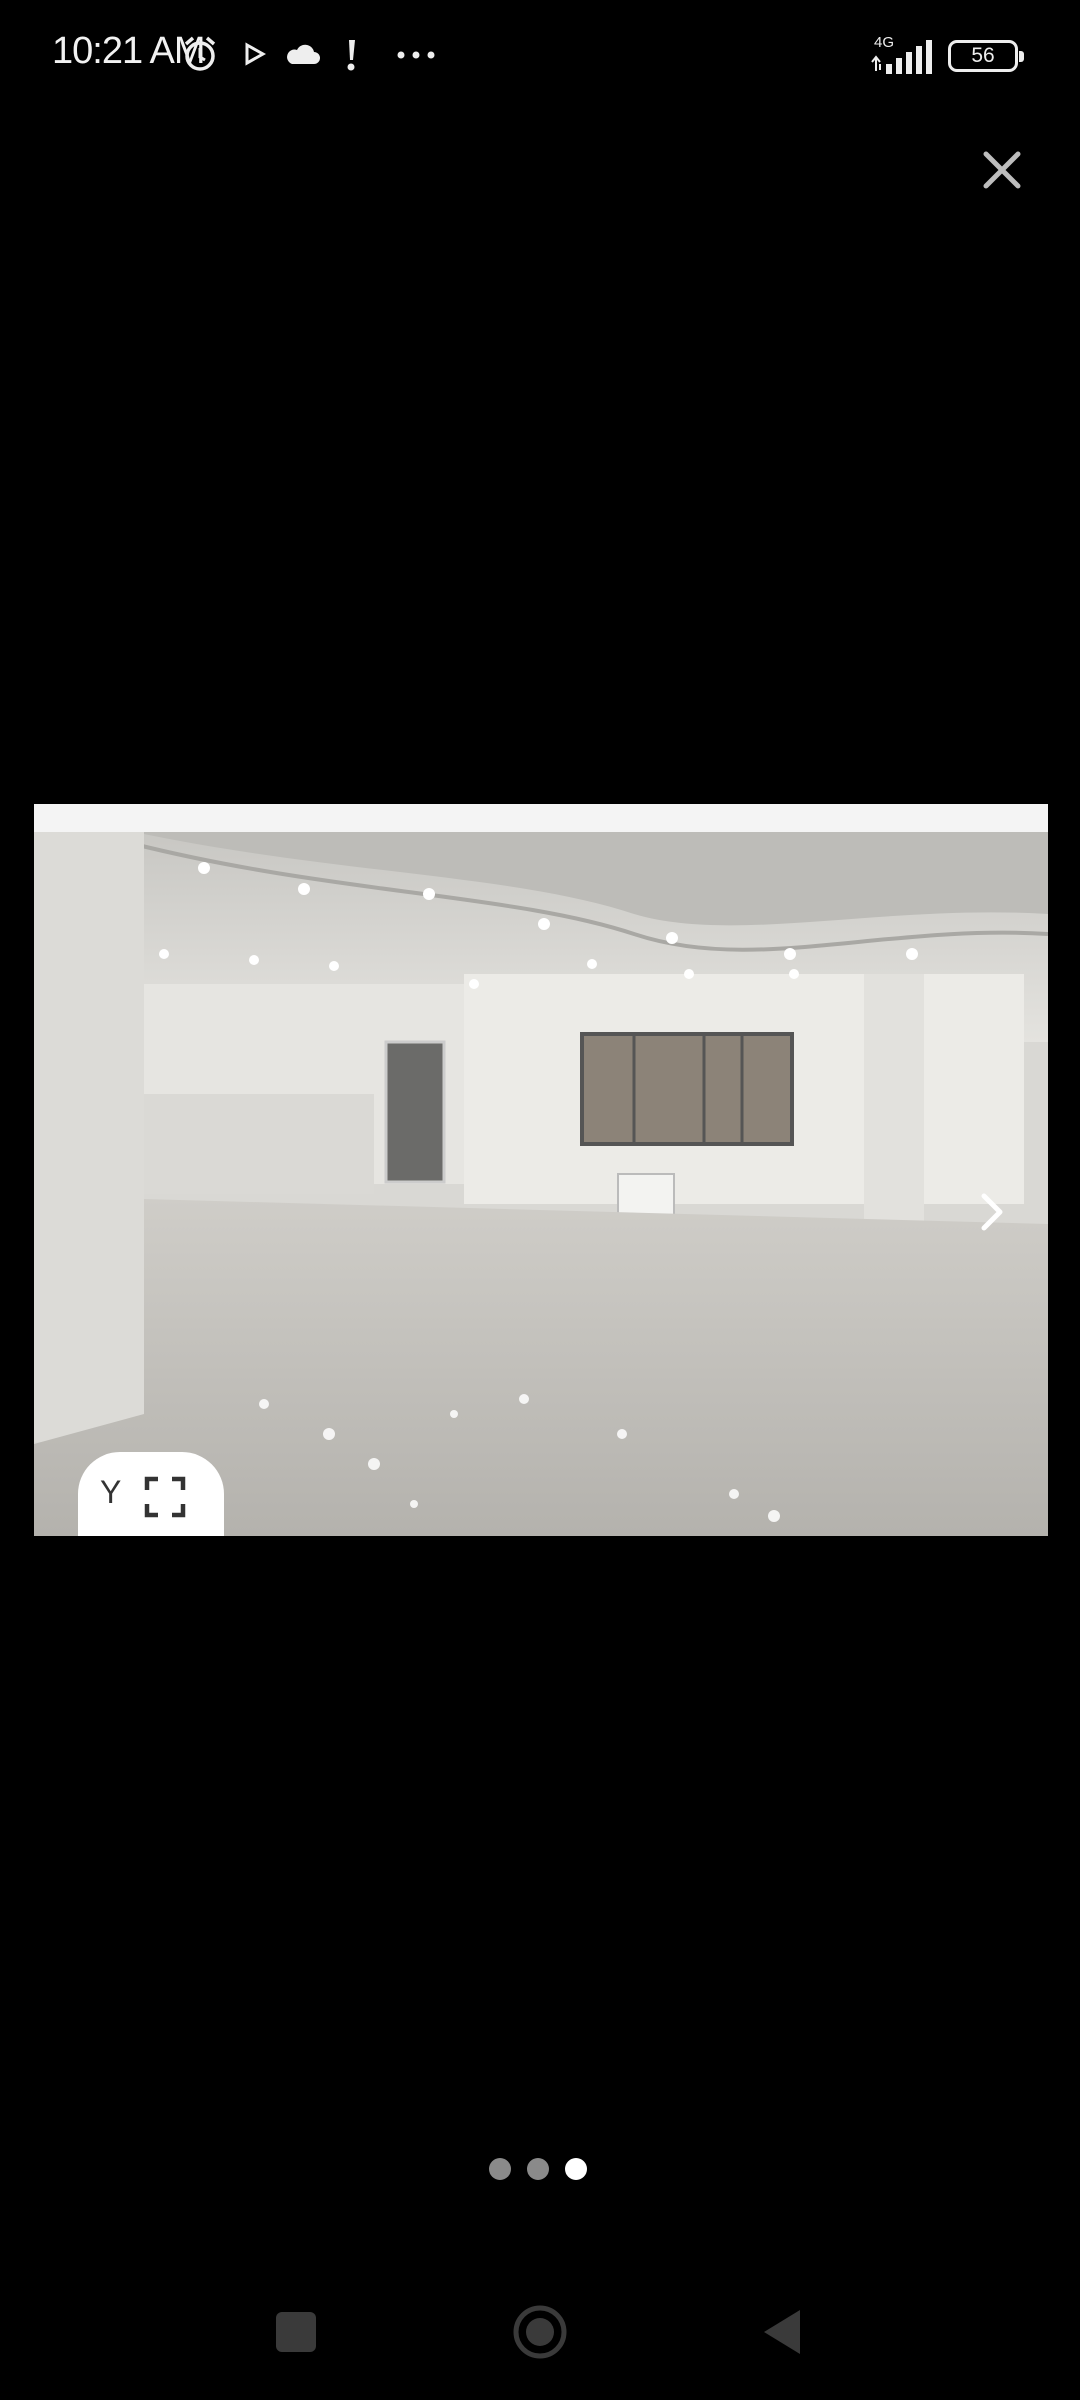 This screenshot has width=1080, height=2400. Describe the element at coordinates (903, 59) in the screenshot. I see `signal-icon` at that location.